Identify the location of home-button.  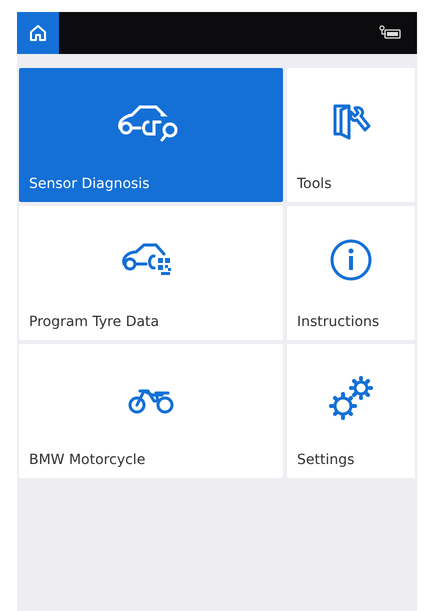
(38, 33).